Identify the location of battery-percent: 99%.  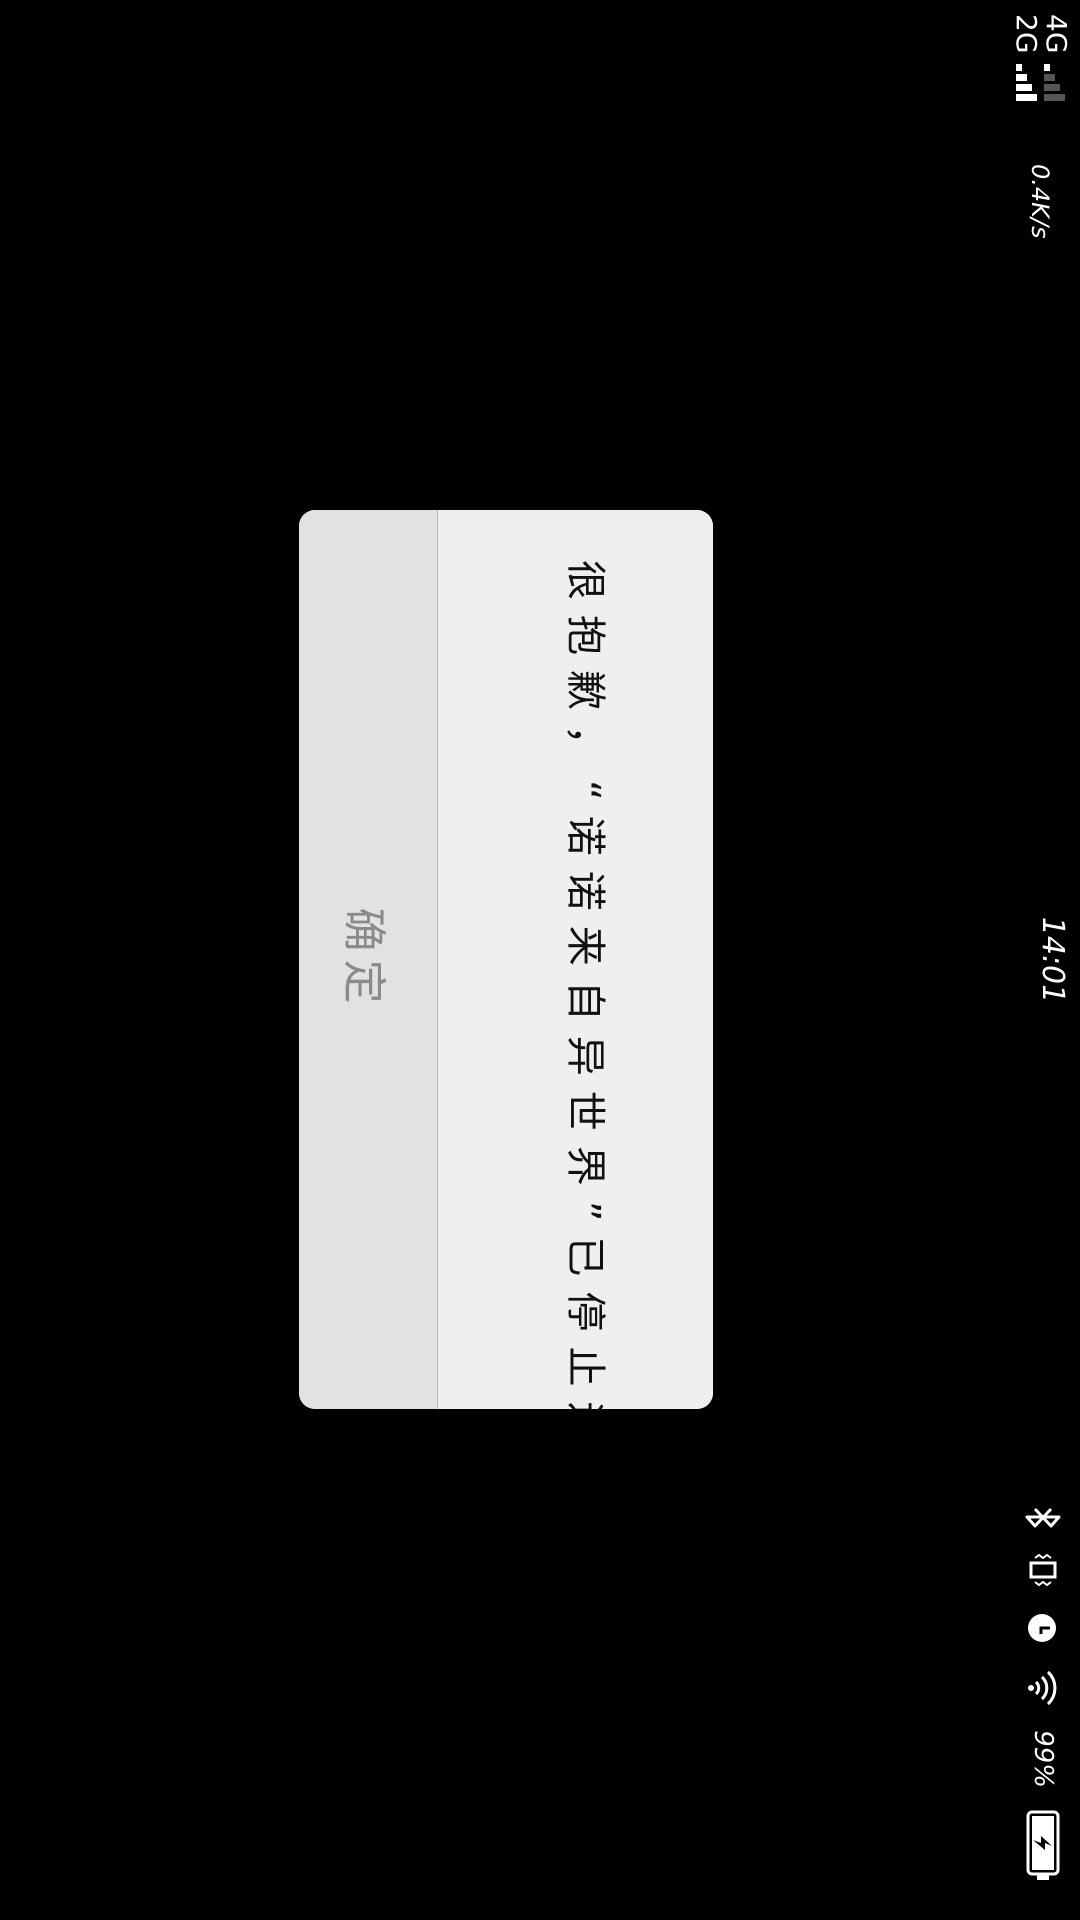
(1043, 1759).